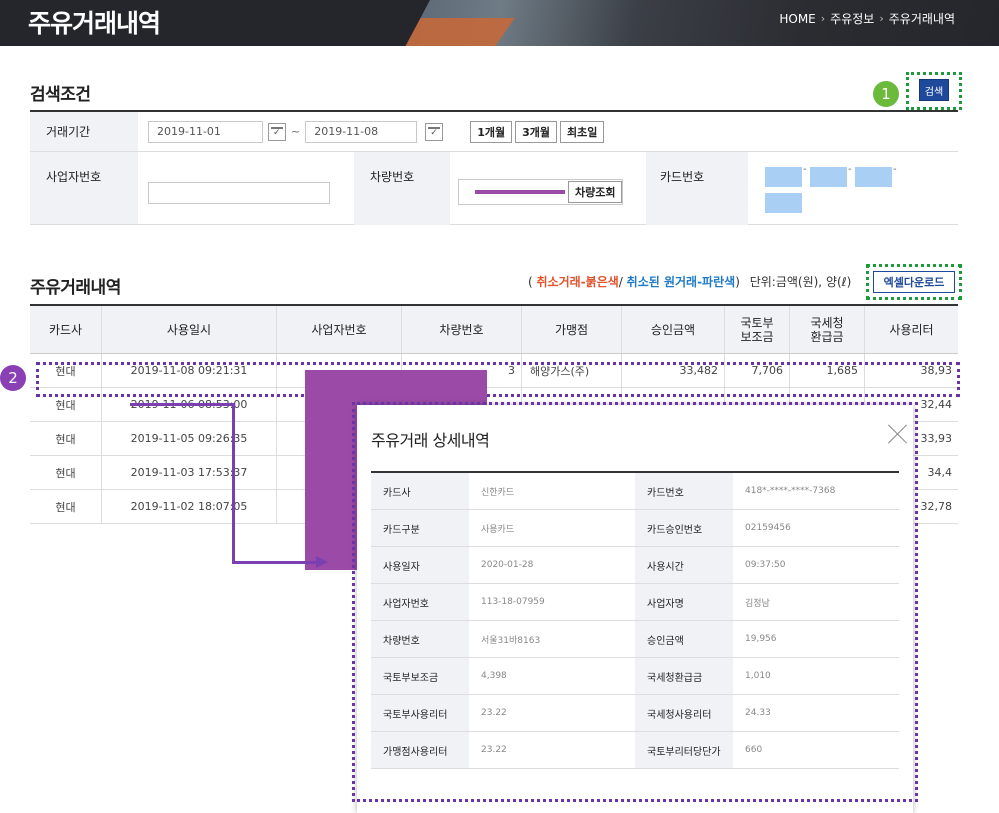  What do you see at coordinates (681, 282) in the screenshot?
I see `legend-original-cancelled: 취소된 원거래-파란색` at bounding box center [681, 282].